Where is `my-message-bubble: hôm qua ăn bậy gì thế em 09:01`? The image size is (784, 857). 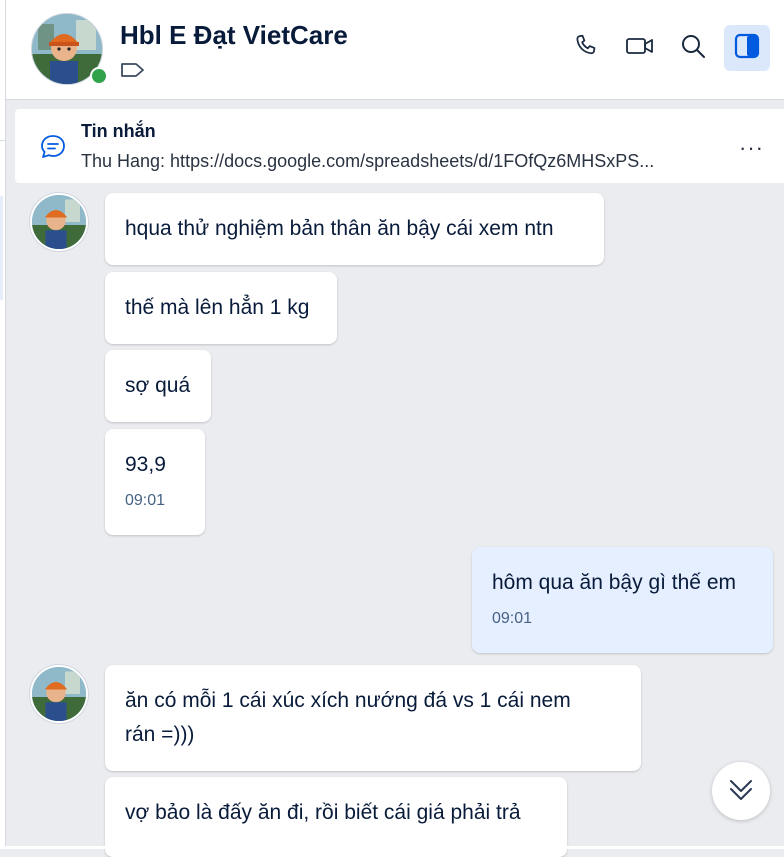 my-message-bubble: hôm qua ăn bậy gì thế em 09:01 is located at coordinates (622, 600).